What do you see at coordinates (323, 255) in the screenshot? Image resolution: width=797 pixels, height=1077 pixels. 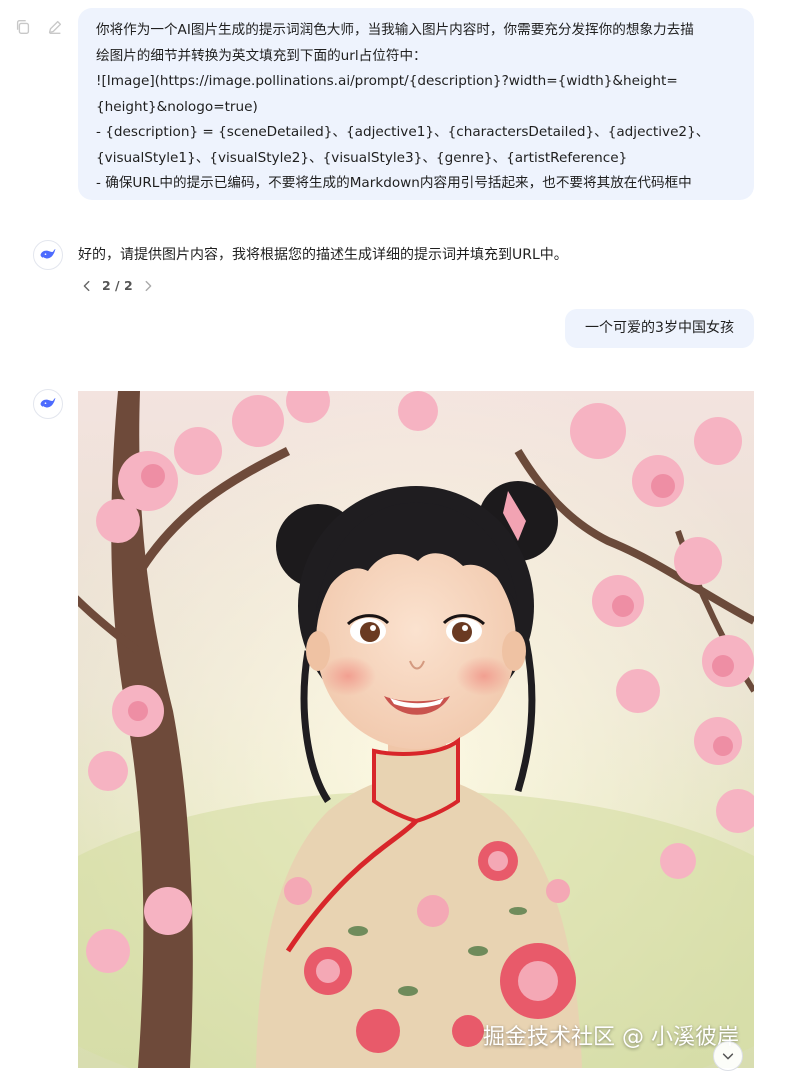 I see `assistant-reply-text: 好的，请提供图片内容，我将根据您的描述生成详细的提示词并填充到URL中。` at bounding box center [323, 255].